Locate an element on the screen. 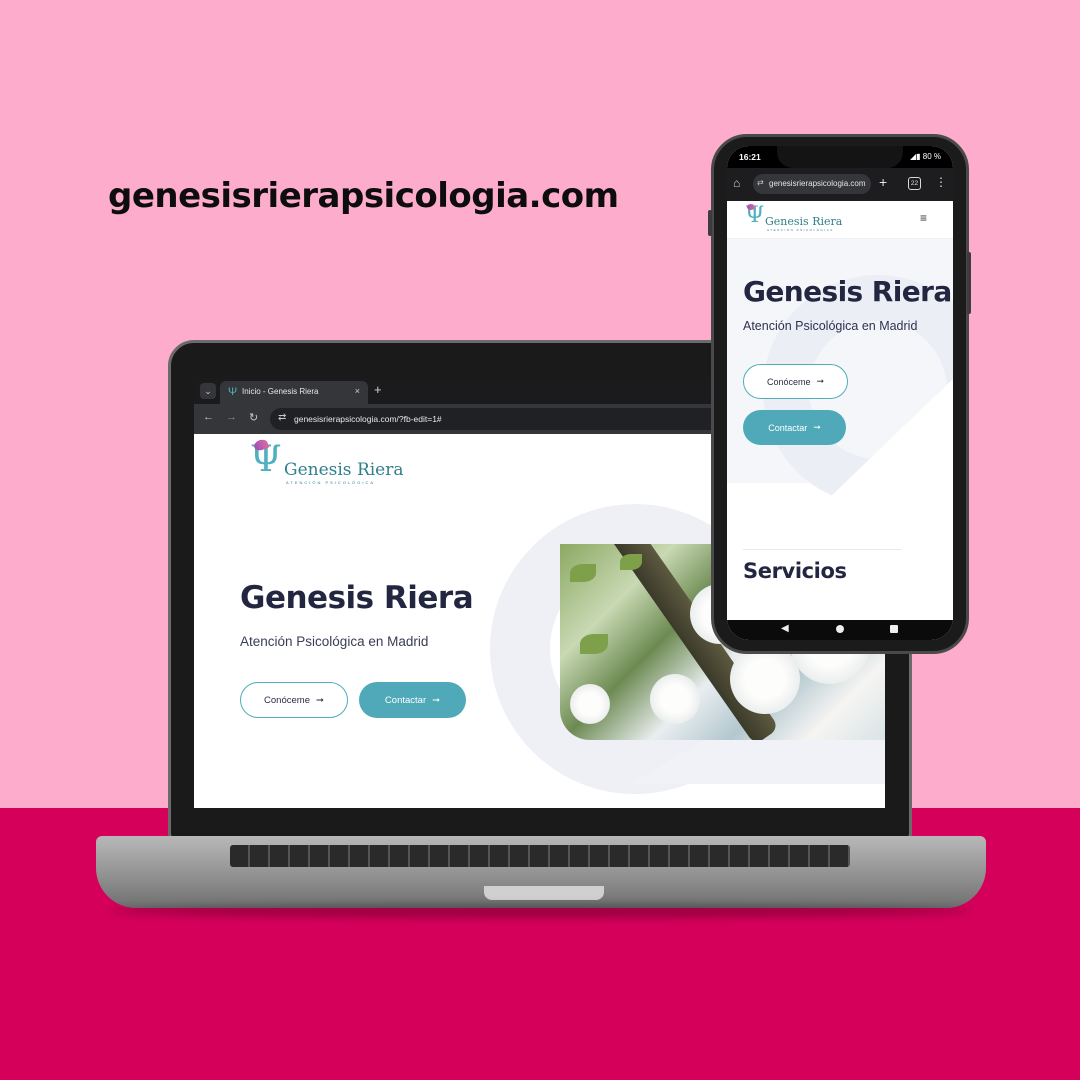 The width and height of the screenshot is (1080, 1080). back-triangle-icon: ◀ is located at coordinates (785, 628).